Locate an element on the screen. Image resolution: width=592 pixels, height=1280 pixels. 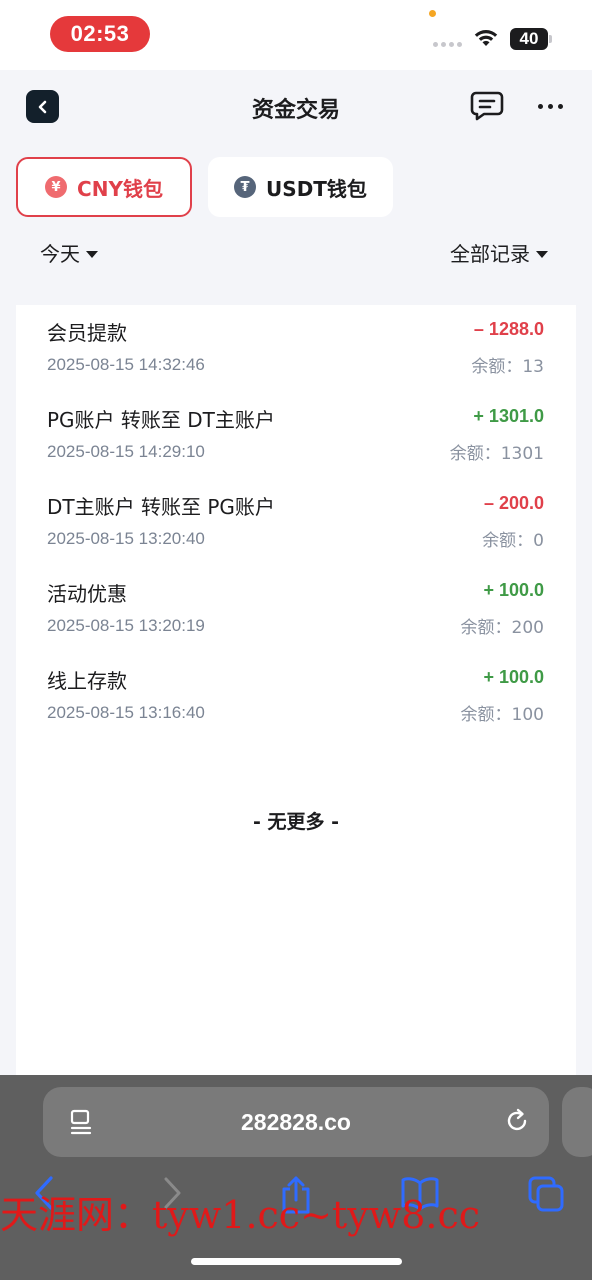
transaction-balance: 余额：100 is located at coordinates (502, 715).